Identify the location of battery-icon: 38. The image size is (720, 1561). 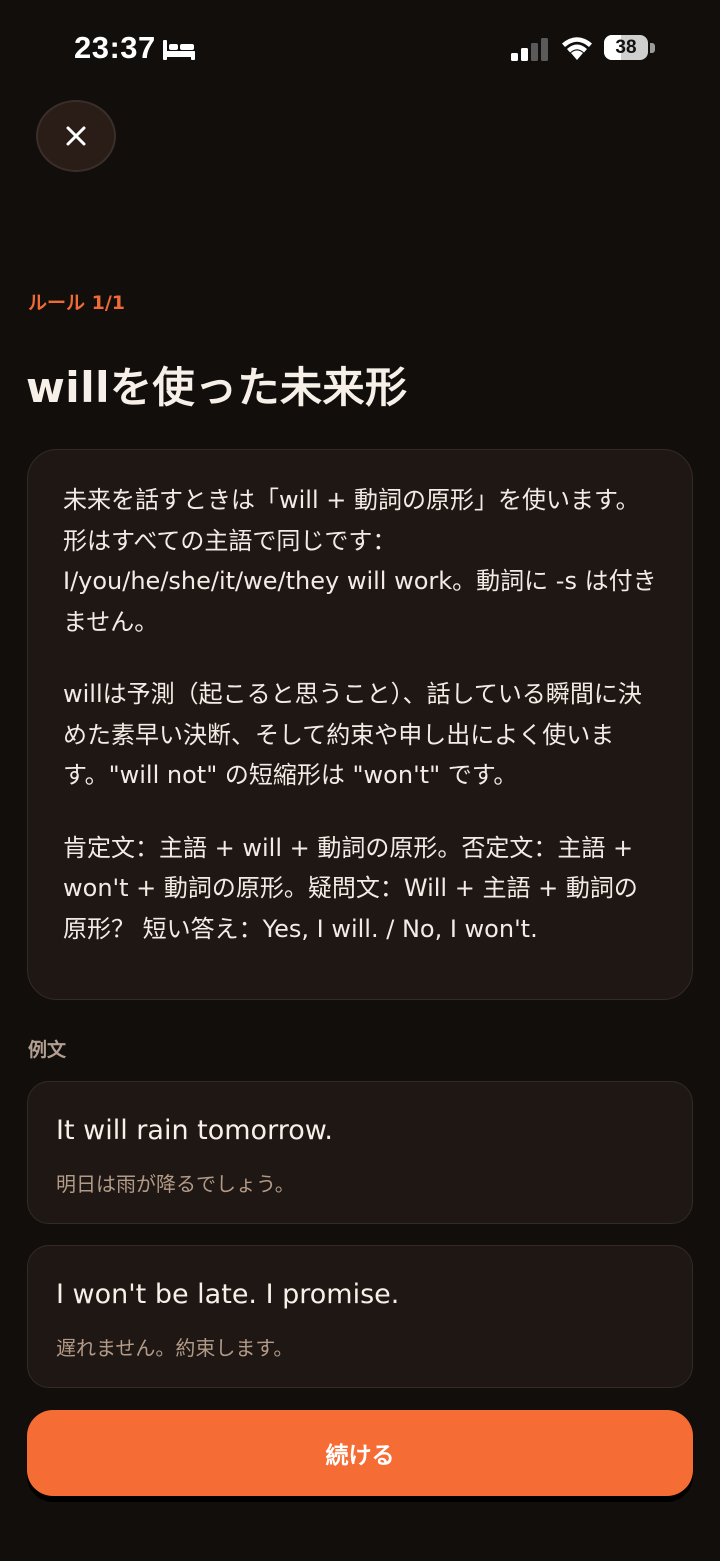
(630, 48).